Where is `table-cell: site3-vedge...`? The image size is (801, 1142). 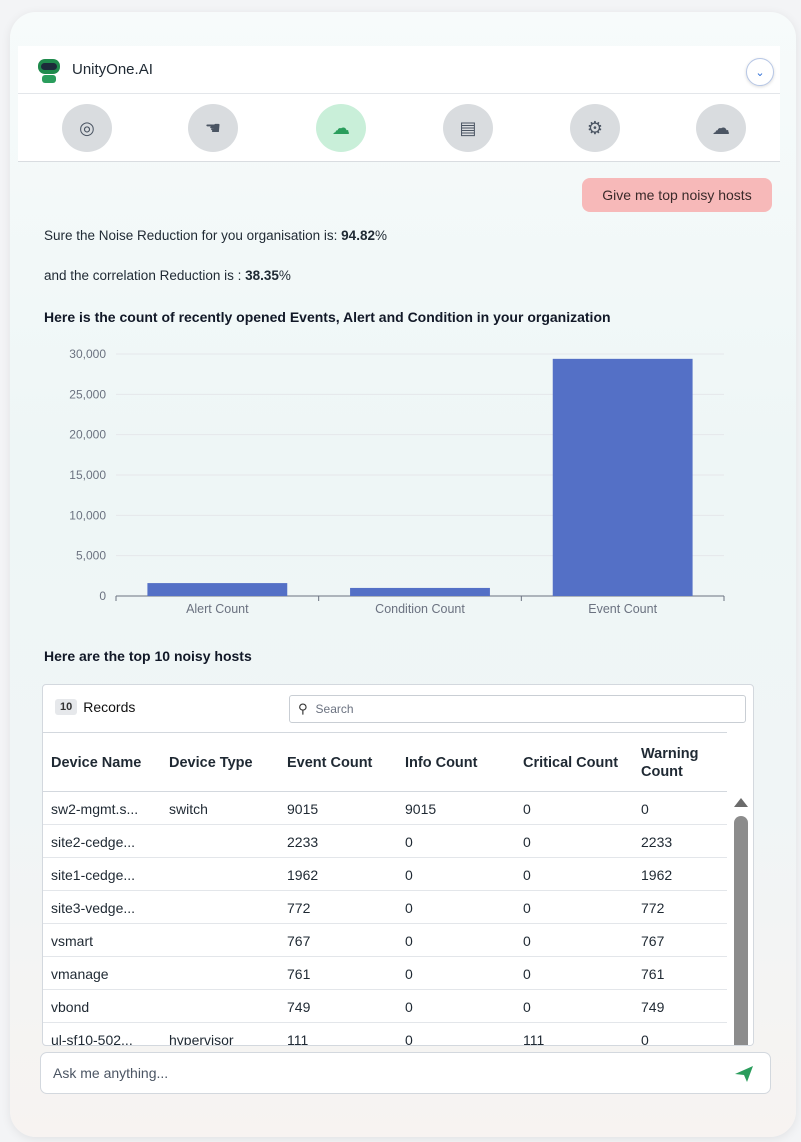 table-cell: site3-vedge... is located at coordinates (93, 907).